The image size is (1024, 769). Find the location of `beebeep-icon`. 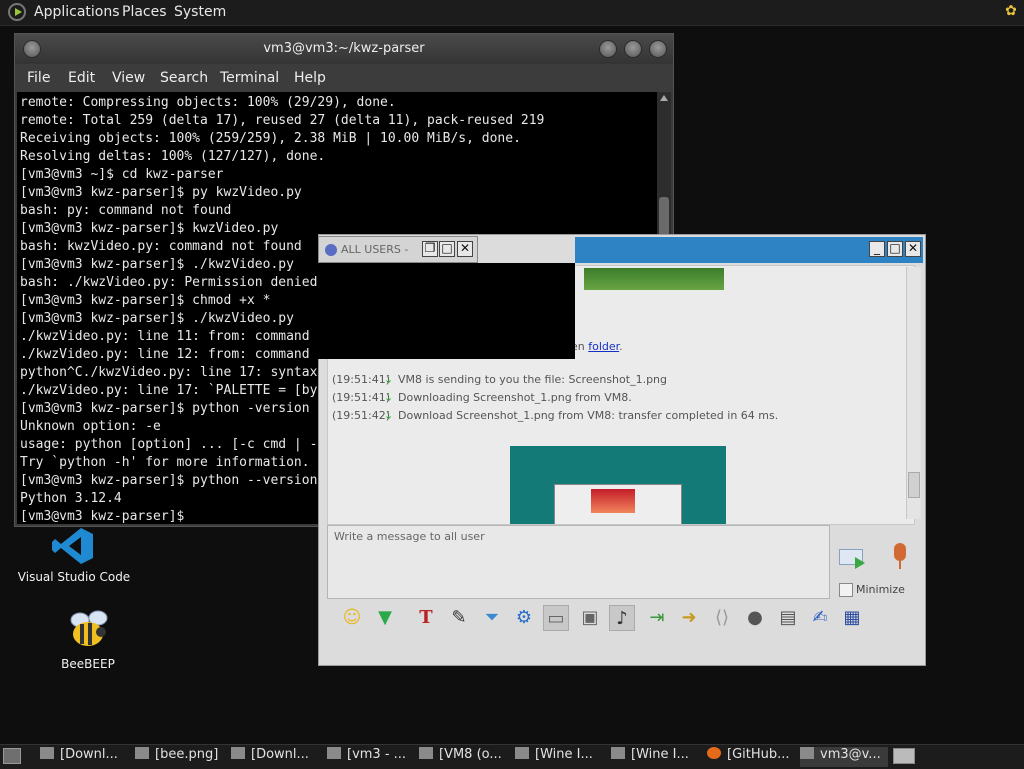

beebeep-icon is located at coordinates (334, 753).